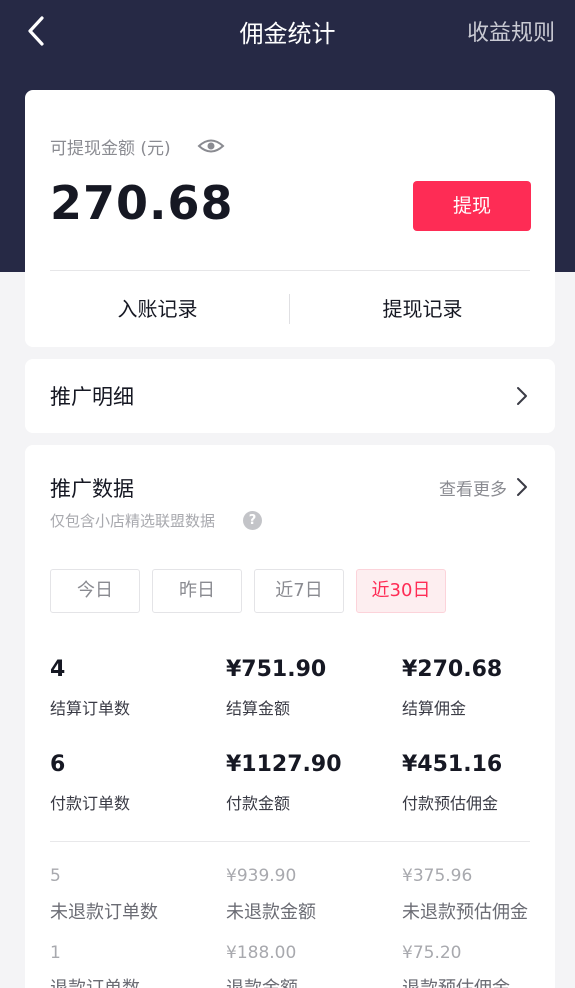 The width and height of the screenshot is (575, 988). What do you see at coordinates (511, 31) in the screenshot?
I see `earnings-rules-link: 收益规则` at bounding box center [511, 31].